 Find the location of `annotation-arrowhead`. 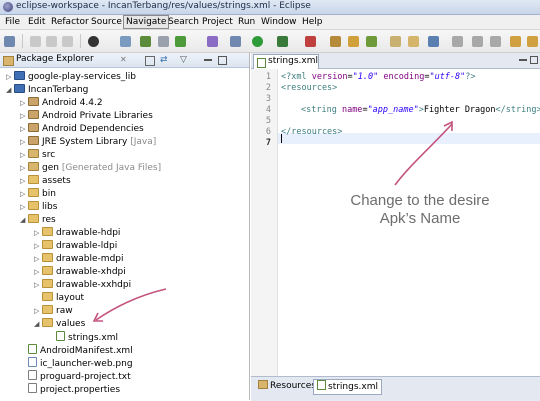

annotation-arrowhead is located at coordinates (448, 125).